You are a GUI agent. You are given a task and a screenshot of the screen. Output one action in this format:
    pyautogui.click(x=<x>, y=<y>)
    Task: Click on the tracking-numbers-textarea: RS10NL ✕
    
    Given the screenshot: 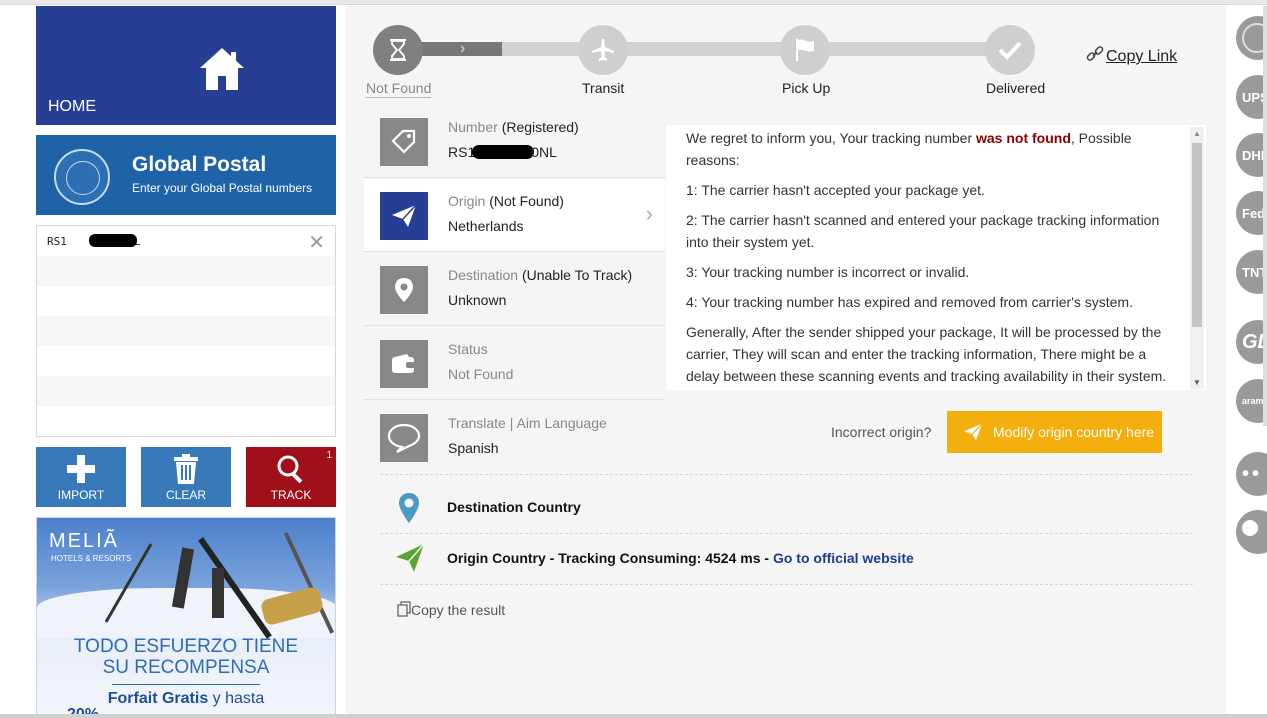 What is the action you would take?
    pyautogui.click(x=186, y=331)
    